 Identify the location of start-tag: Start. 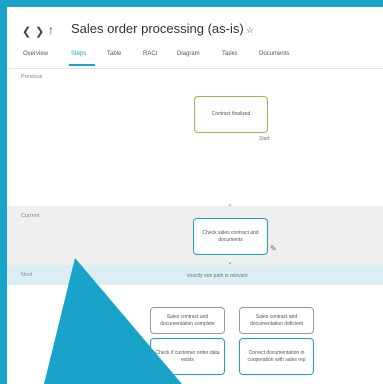
(264, 139).